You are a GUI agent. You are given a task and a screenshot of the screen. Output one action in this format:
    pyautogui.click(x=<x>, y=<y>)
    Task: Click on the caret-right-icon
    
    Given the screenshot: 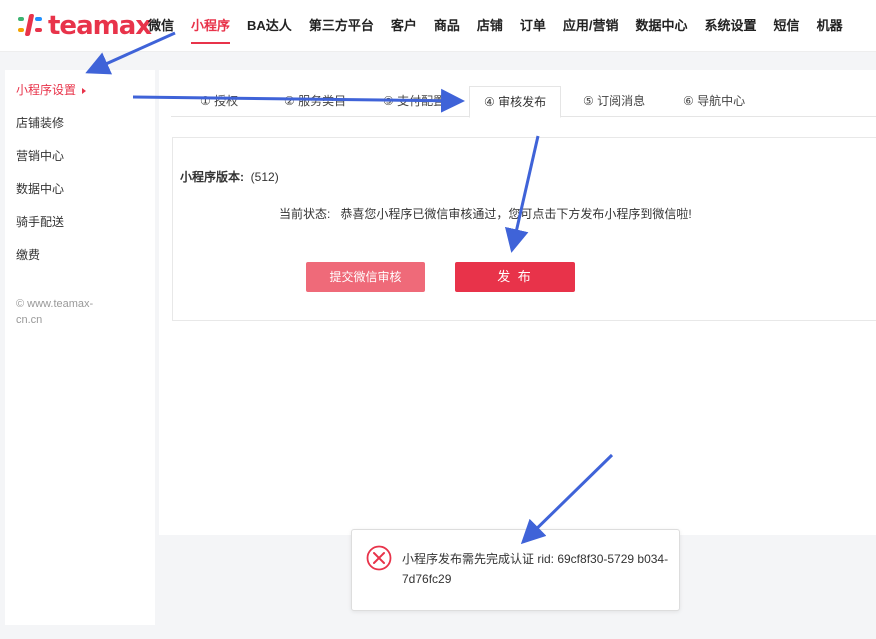 What is the action you would take?
    pyautogui.click(x=84, y=90)
    